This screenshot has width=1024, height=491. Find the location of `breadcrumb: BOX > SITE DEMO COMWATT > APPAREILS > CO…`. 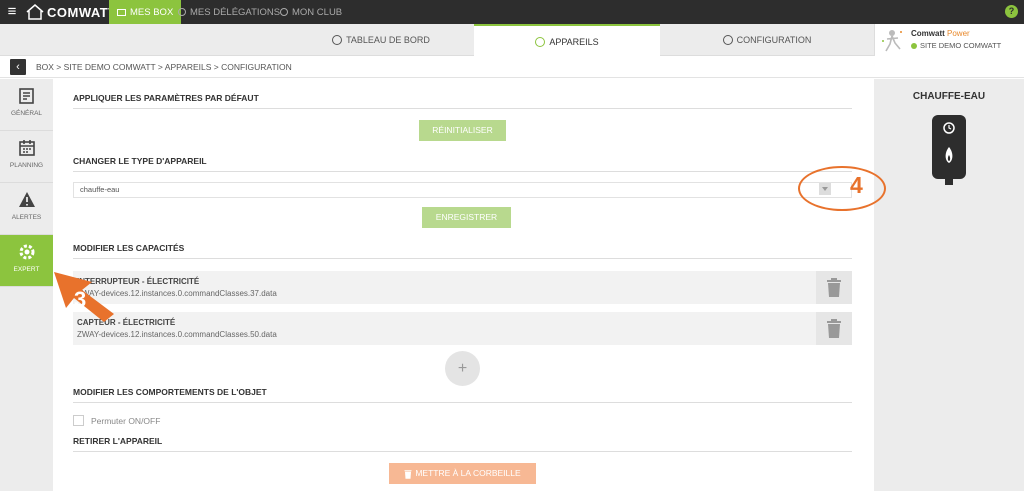

breadcrumb: BOX > SITE DEMO COMWATT > APPAREILS > CO… is located at coordinates (164, 67).